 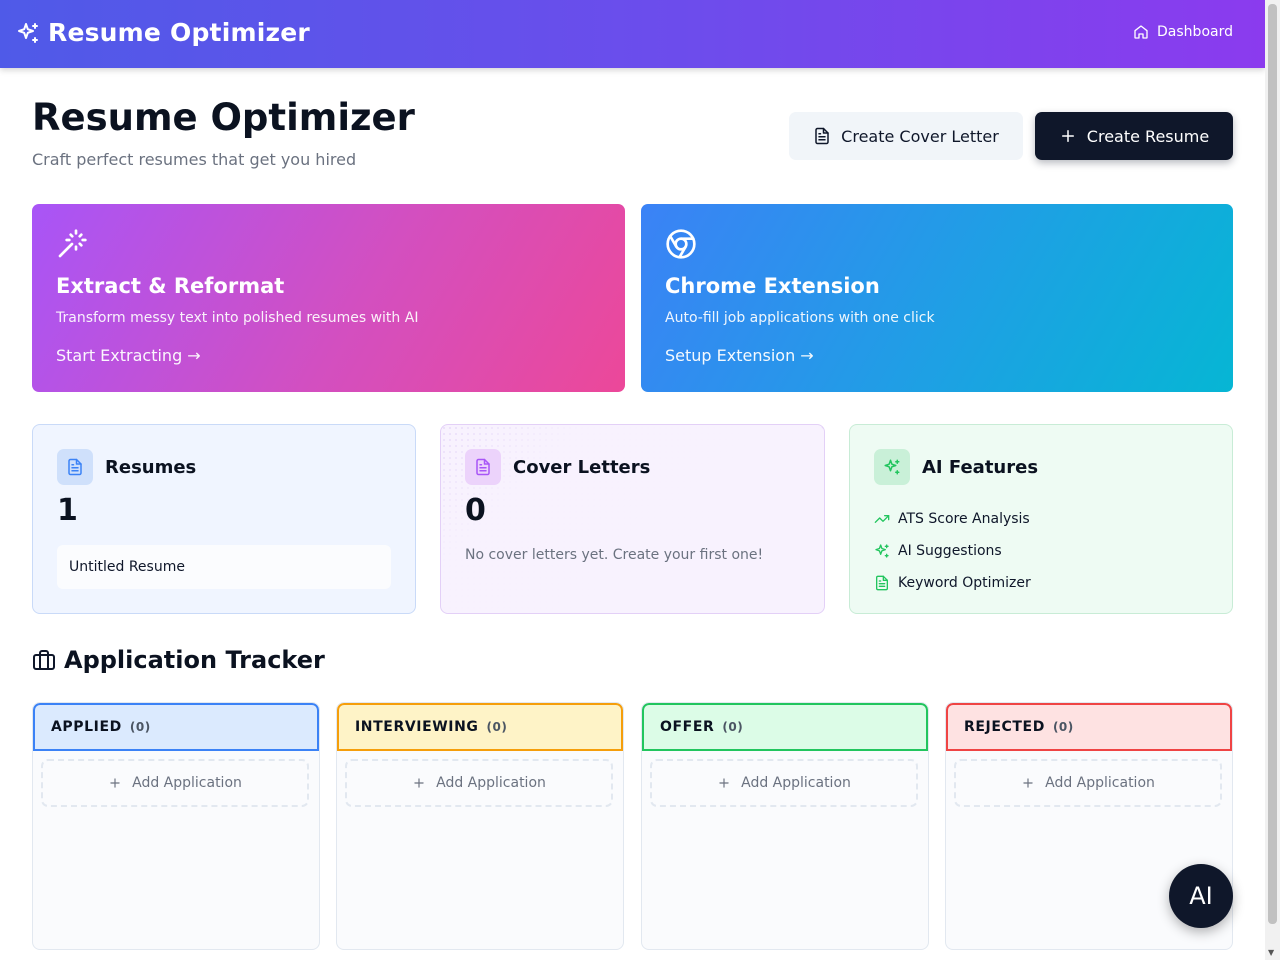 I want to click on feature-title: Chrome Extension, so click(x=772, y=286).